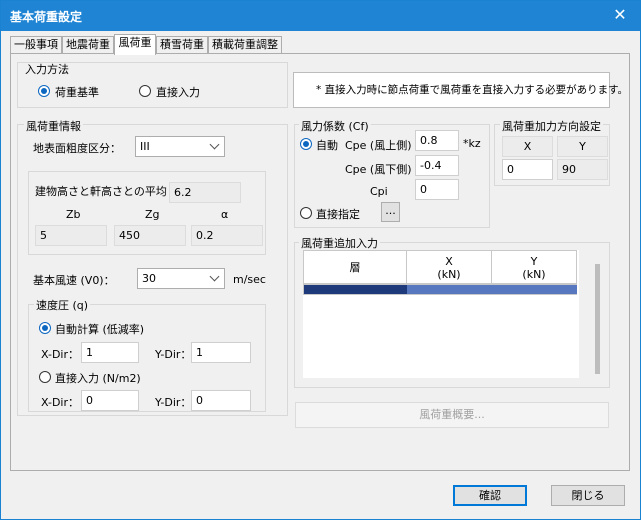 Image resolution: width=641 pixels, height=520 pixels. I want to click on direct-input-note: * 直接入力時に節点荷重で風荷重を直接入力する必要があります。, so click(460, 90).